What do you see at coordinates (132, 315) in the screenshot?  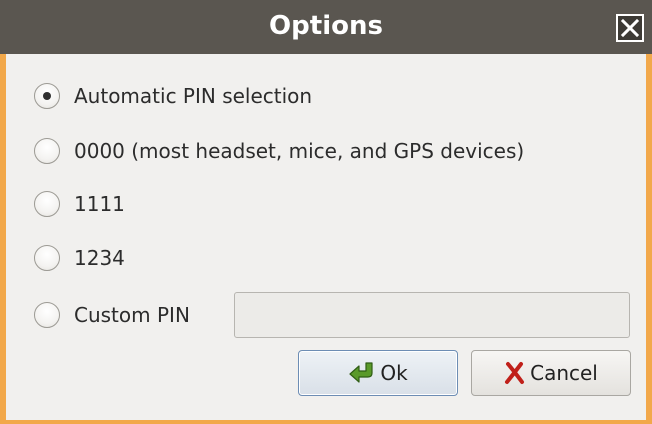 I see `radio-label: Custom PIN` at bounding box center [132, 315].